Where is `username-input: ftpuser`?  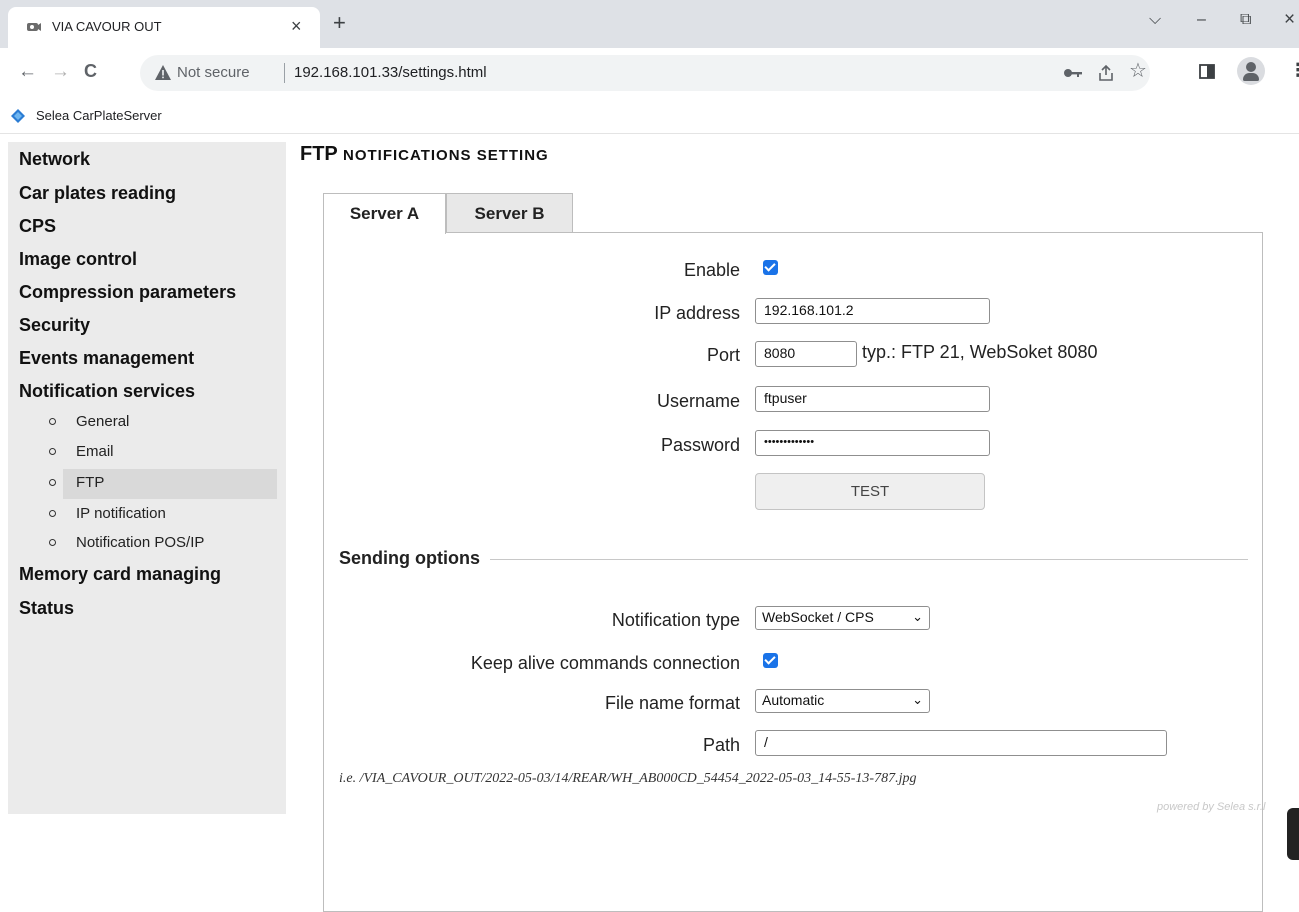 username-input: ftpuser is located at coordinates (872, 399).